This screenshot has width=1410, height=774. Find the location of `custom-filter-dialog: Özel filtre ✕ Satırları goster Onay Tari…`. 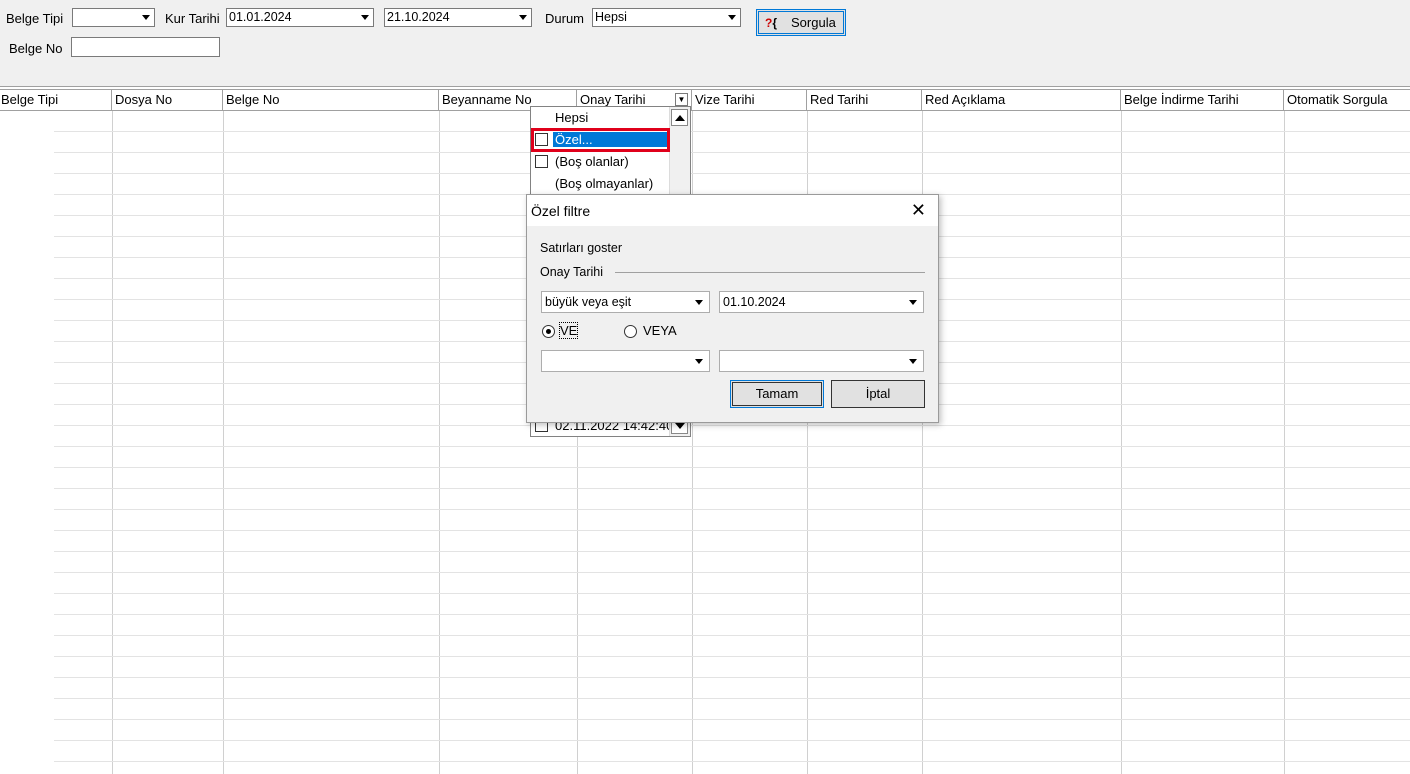

custom-filter-dialog: Özel filtre ✕ Satırları goster Onay Tari… is located at coordinates (732, 308).